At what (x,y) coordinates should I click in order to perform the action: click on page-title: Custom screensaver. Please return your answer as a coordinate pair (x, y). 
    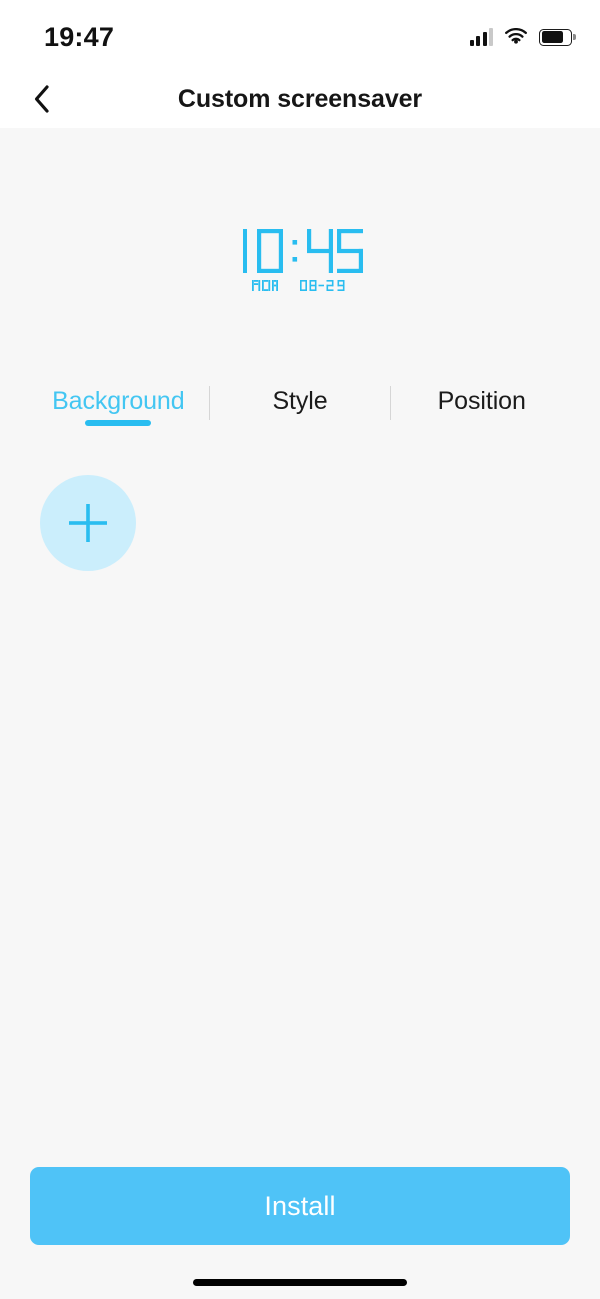
    Looking at the image, I should click on (300, 98).